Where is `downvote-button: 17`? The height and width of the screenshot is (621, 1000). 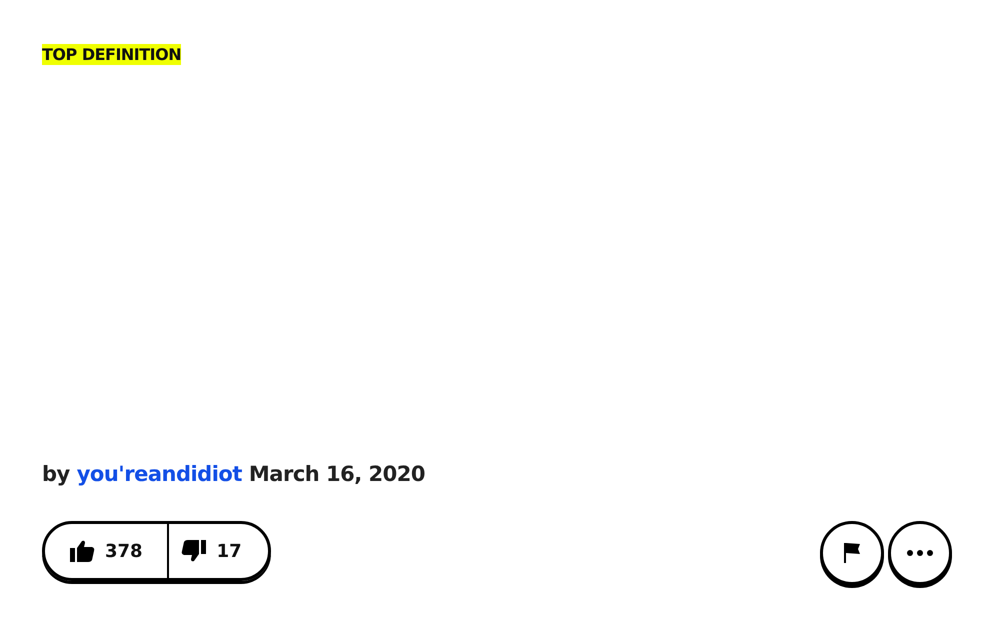
downvote-button: 17 is located at coordinates (217, 551).